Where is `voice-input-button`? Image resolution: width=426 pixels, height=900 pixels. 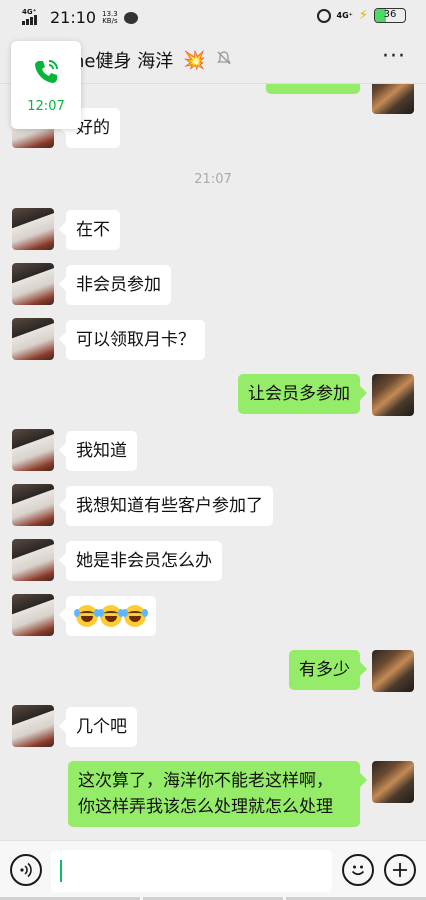 voice-input-button is located at coordinates (26, 870).